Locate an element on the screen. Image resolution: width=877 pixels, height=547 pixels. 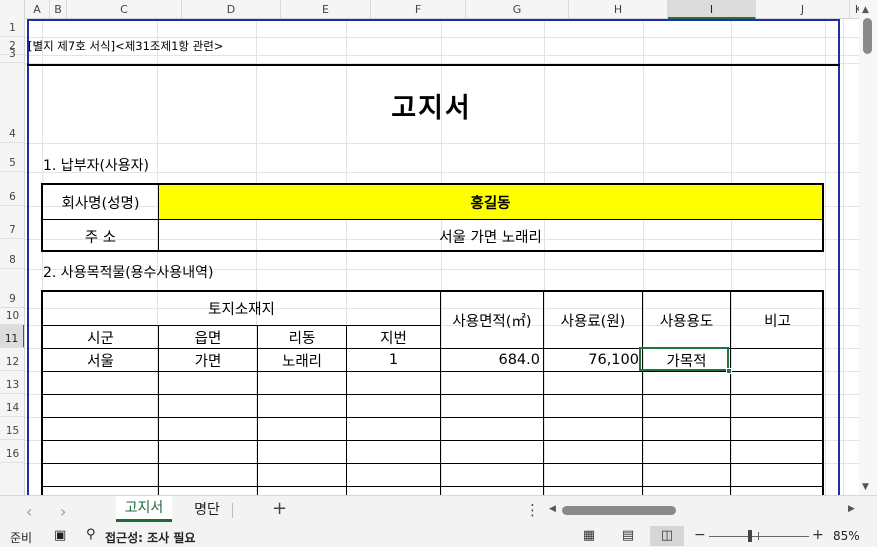
row-header-bar: 1 2 3 4 5 6 7 8 9 10 11 12 13 14 15 16 is located at coordinates (12, 257).